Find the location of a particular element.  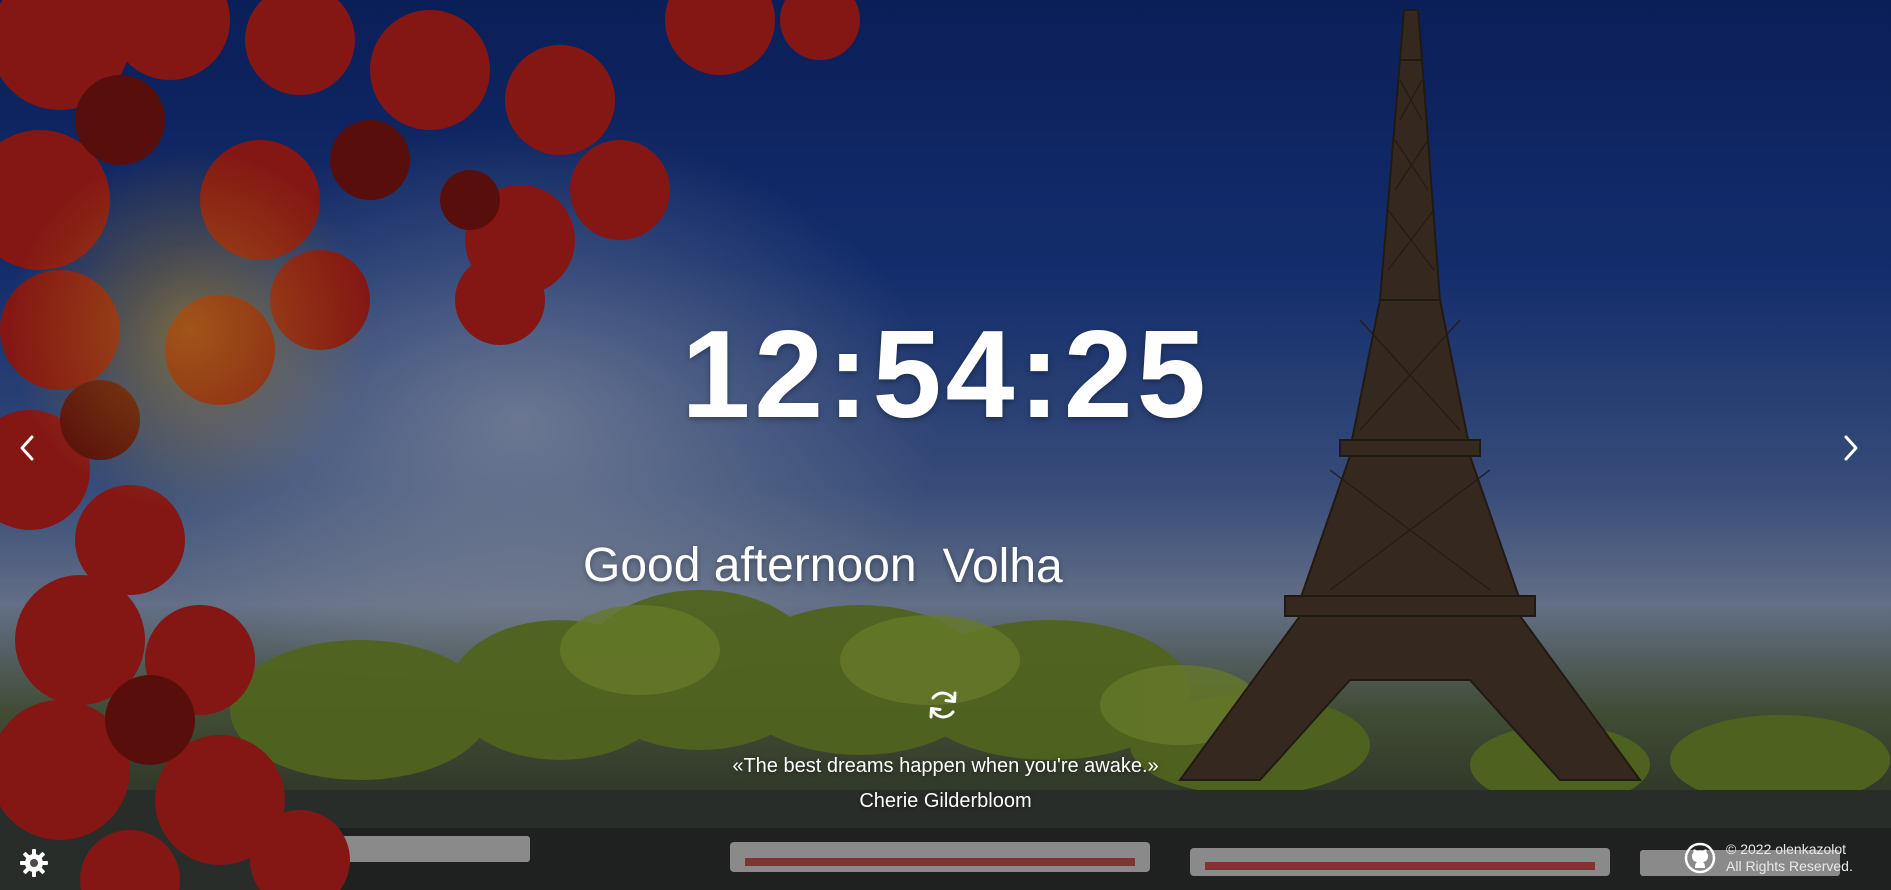

github-link is located at coordinates (1700, 858).